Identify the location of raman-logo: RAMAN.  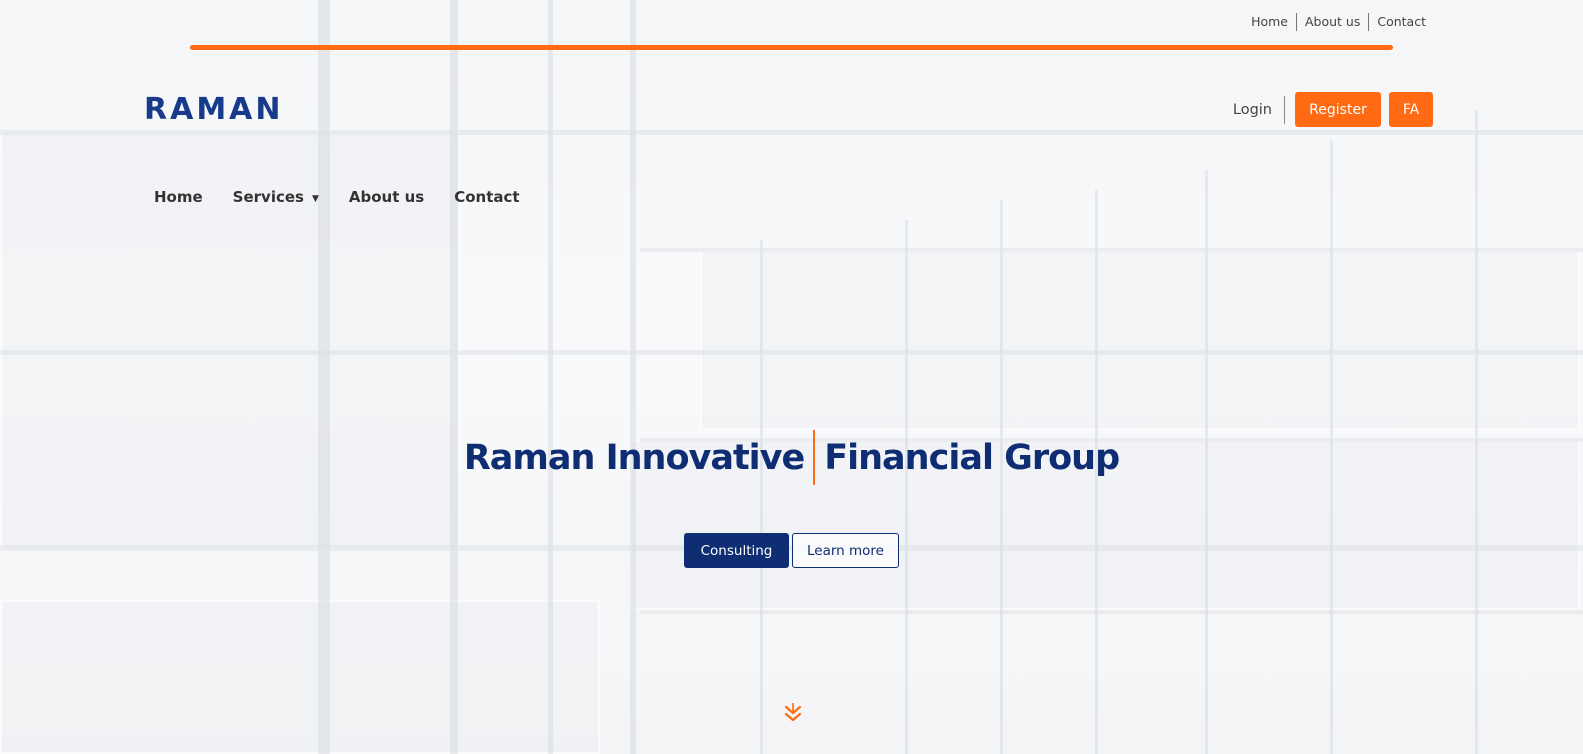
(214, 109).